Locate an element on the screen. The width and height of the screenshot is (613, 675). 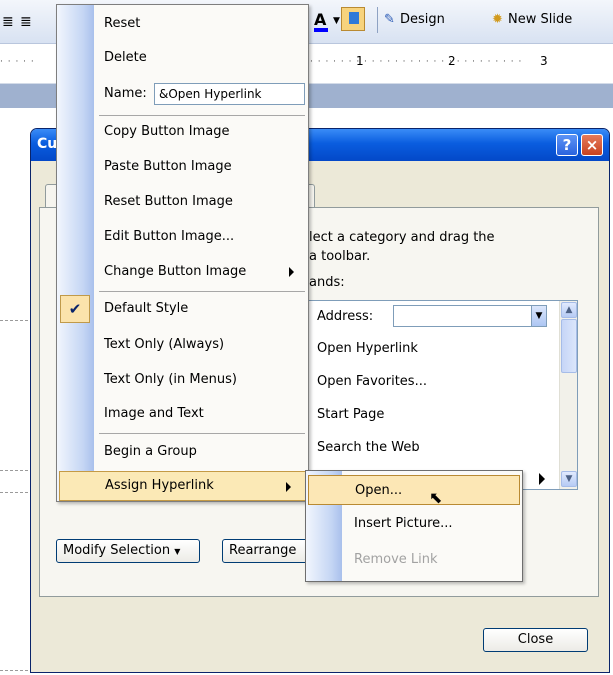
menu-item-name: Name: &Open Hyperlink is located at coordinates (182, 94).